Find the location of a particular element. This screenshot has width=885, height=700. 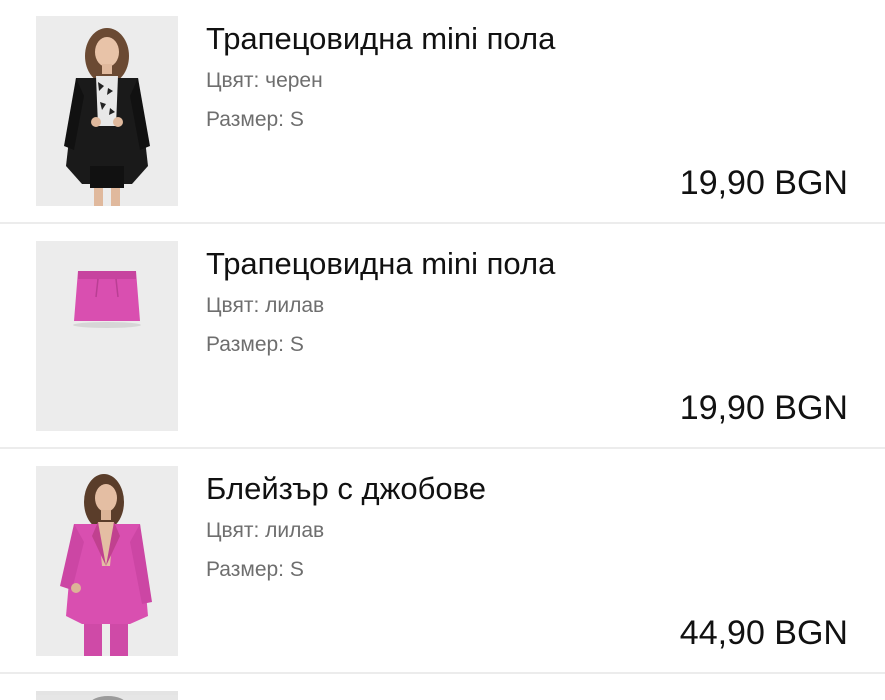

product-color: Цвят: черен is located at coordinates (264, 81).